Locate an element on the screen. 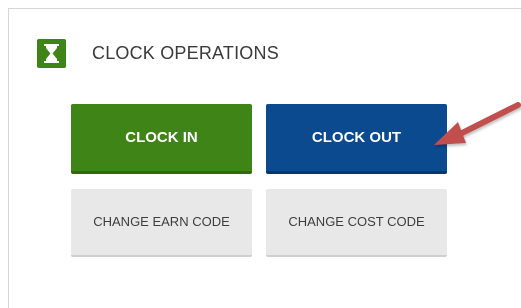 The image size is (521, 308). clock-in-button: CLOCK IN is located at coordinates (161, 139).